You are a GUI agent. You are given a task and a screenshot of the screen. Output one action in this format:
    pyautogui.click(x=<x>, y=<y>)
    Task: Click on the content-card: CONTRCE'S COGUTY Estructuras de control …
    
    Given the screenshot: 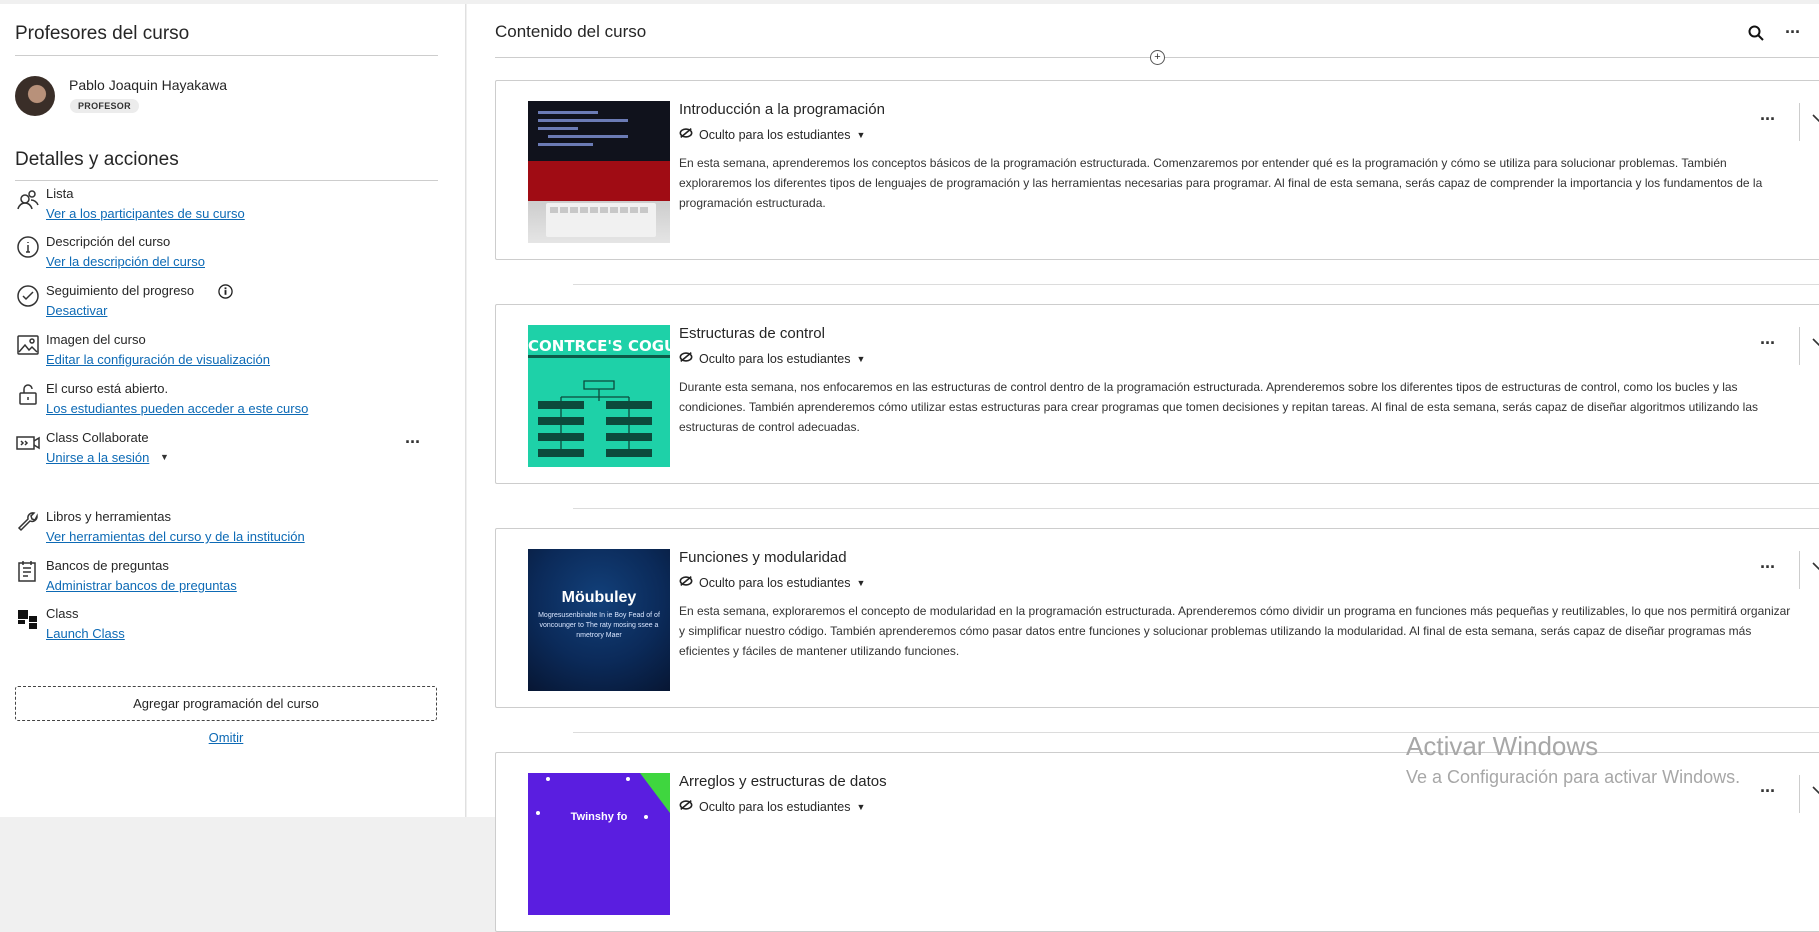 What is the action you would take?
    pyautogui.click(x=1157, y=394)
    